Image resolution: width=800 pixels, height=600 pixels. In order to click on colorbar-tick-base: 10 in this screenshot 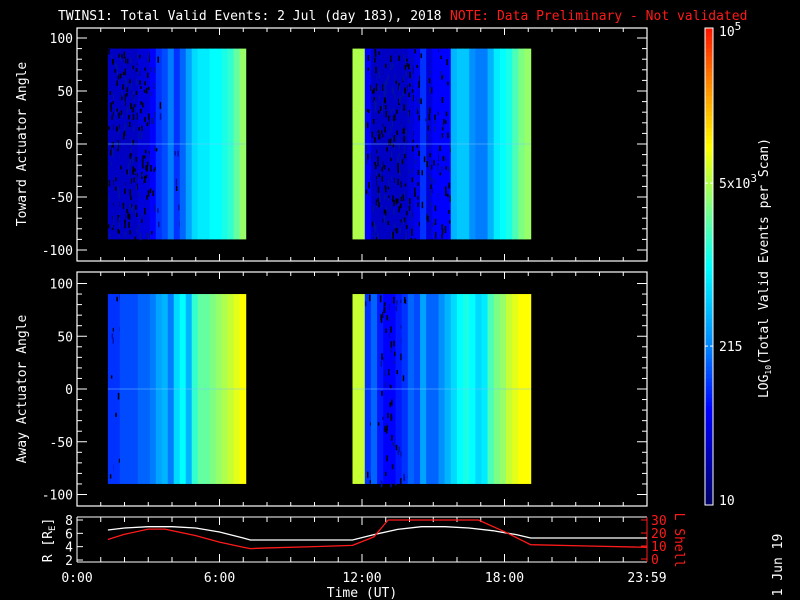, I will do `click(727, 501)`.